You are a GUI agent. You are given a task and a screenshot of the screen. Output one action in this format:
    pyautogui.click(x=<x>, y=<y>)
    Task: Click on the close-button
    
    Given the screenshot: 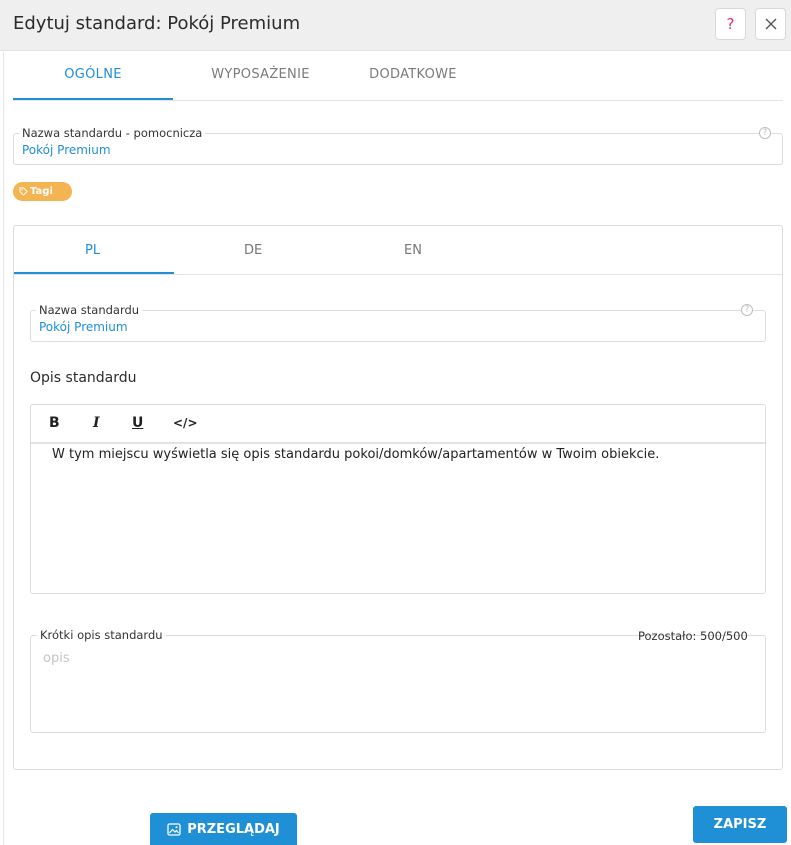 What is the action you would take?
    pyautogui.click(x=770, y=24)
    